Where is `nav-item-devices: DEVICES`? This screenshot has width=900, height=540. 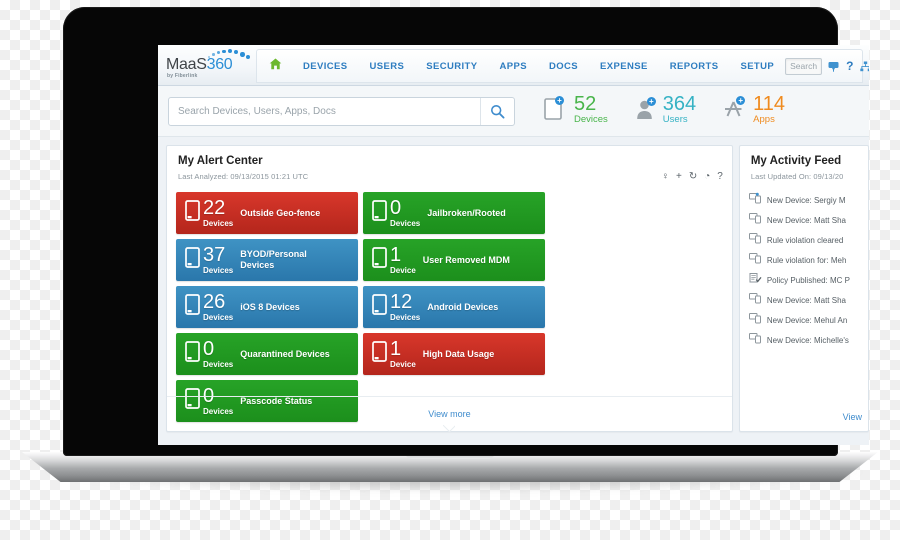 nav-item-devices: DEVICES is located at coordinates (325, 66).